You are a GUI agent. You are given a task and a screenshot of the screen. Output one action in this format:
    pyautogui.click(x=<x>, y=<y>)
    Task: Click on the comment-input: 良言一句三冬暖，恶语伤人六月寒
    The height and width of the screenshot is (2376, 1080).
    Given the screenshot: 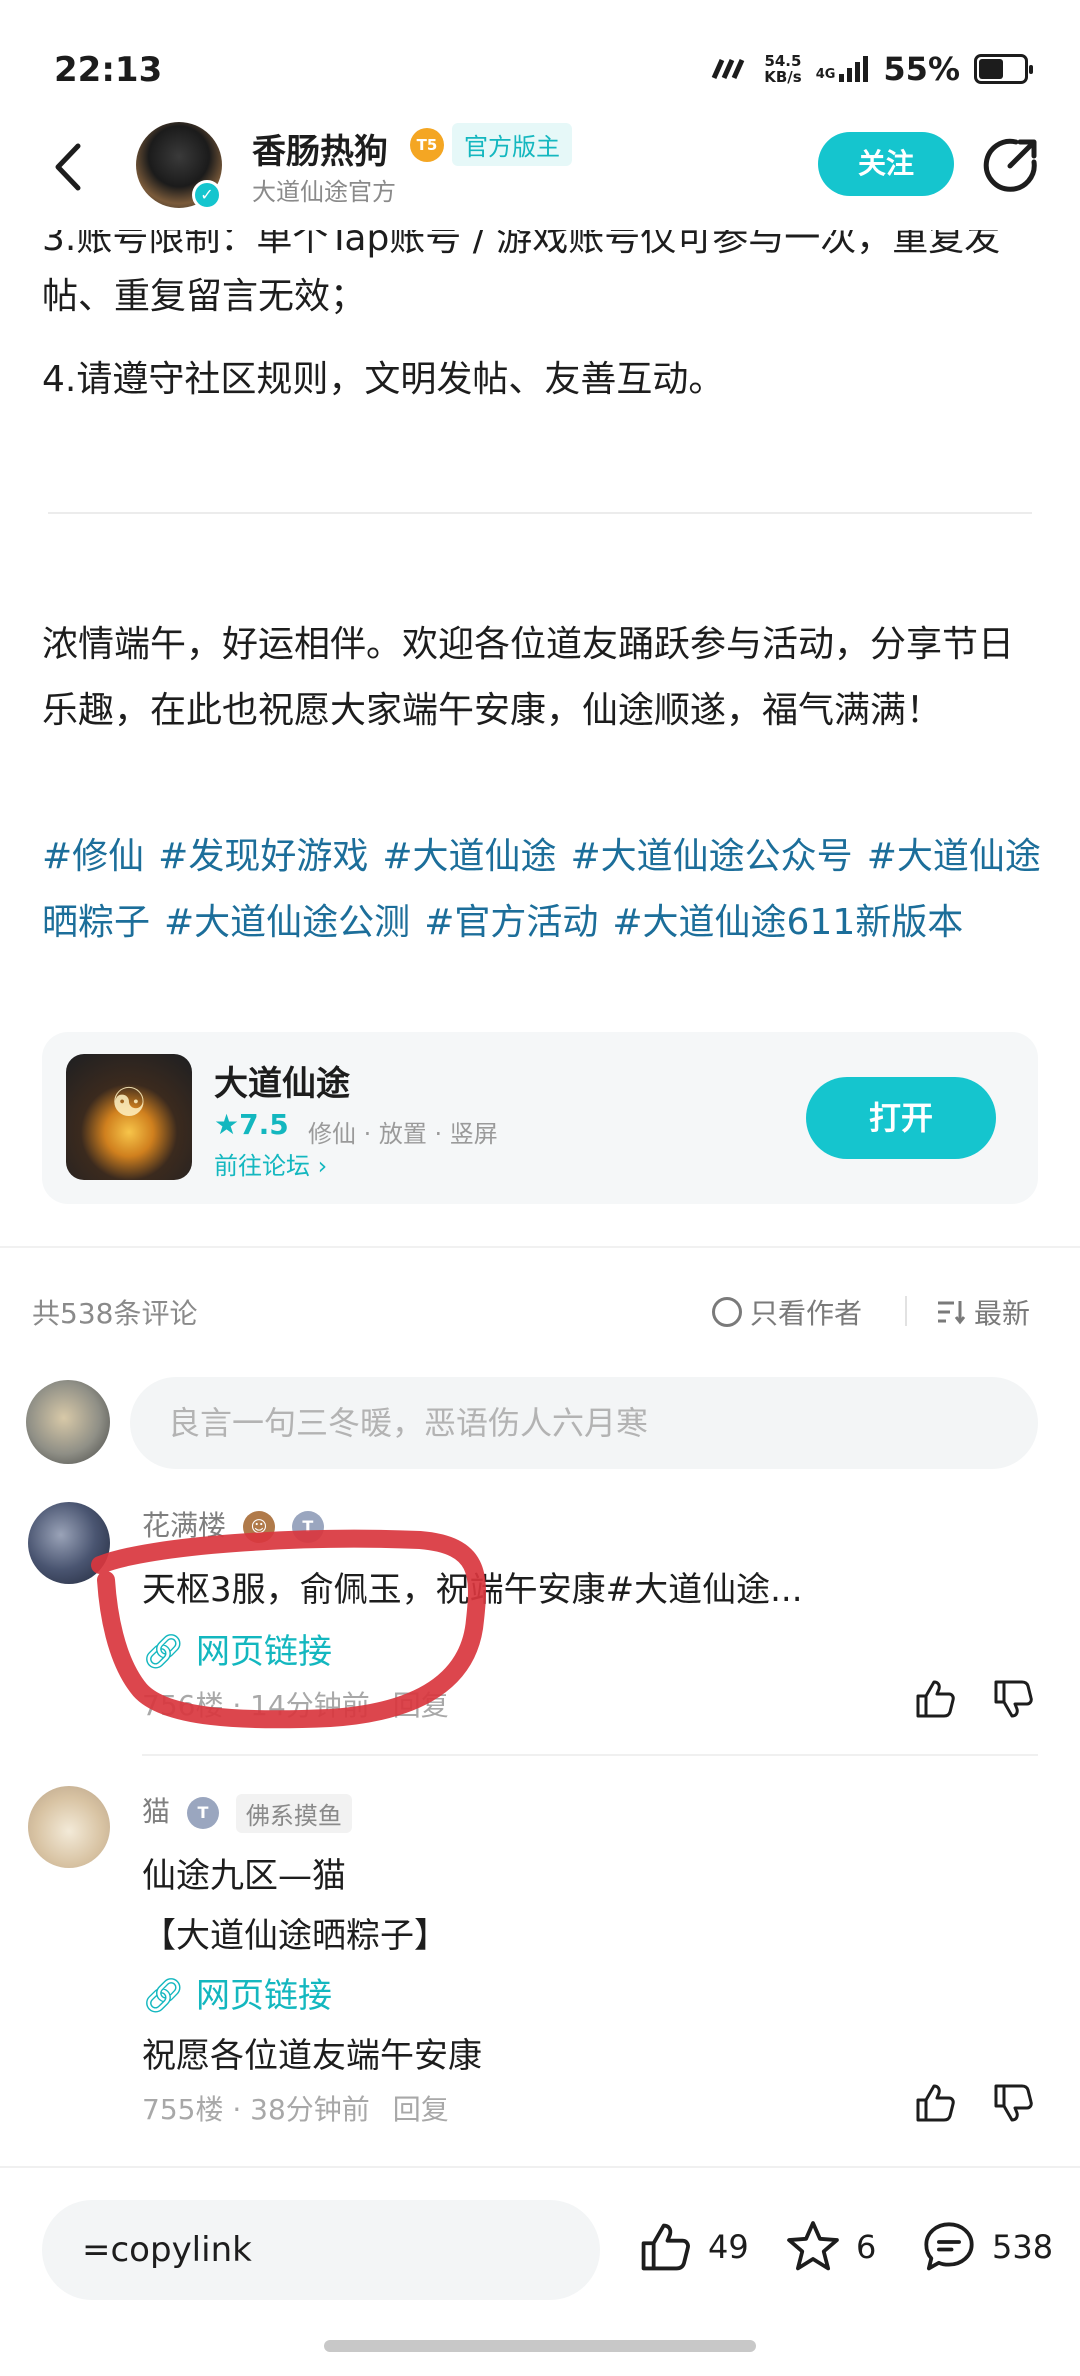 What is the action you would take?
    pyautogui.click(x=584, y=1423)
    